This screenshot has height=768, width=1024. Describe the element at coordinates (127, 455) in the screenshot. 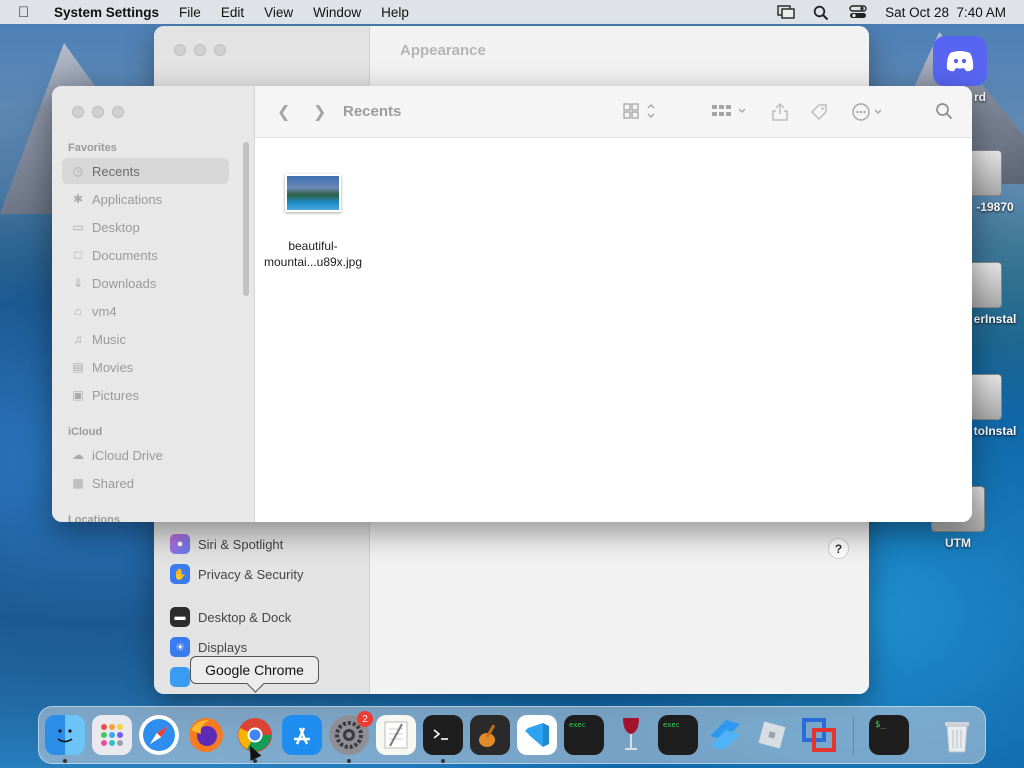

I see `sidebar-item-label: iCloud Drive` at that location.